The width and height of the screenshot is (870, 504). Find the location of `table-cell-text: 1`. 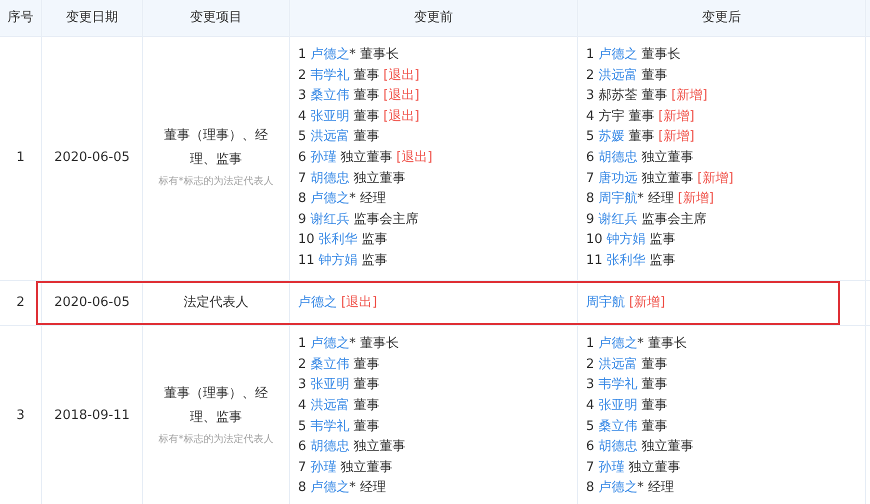

table-cell-text: 1 is located at coordinates (20, 157).